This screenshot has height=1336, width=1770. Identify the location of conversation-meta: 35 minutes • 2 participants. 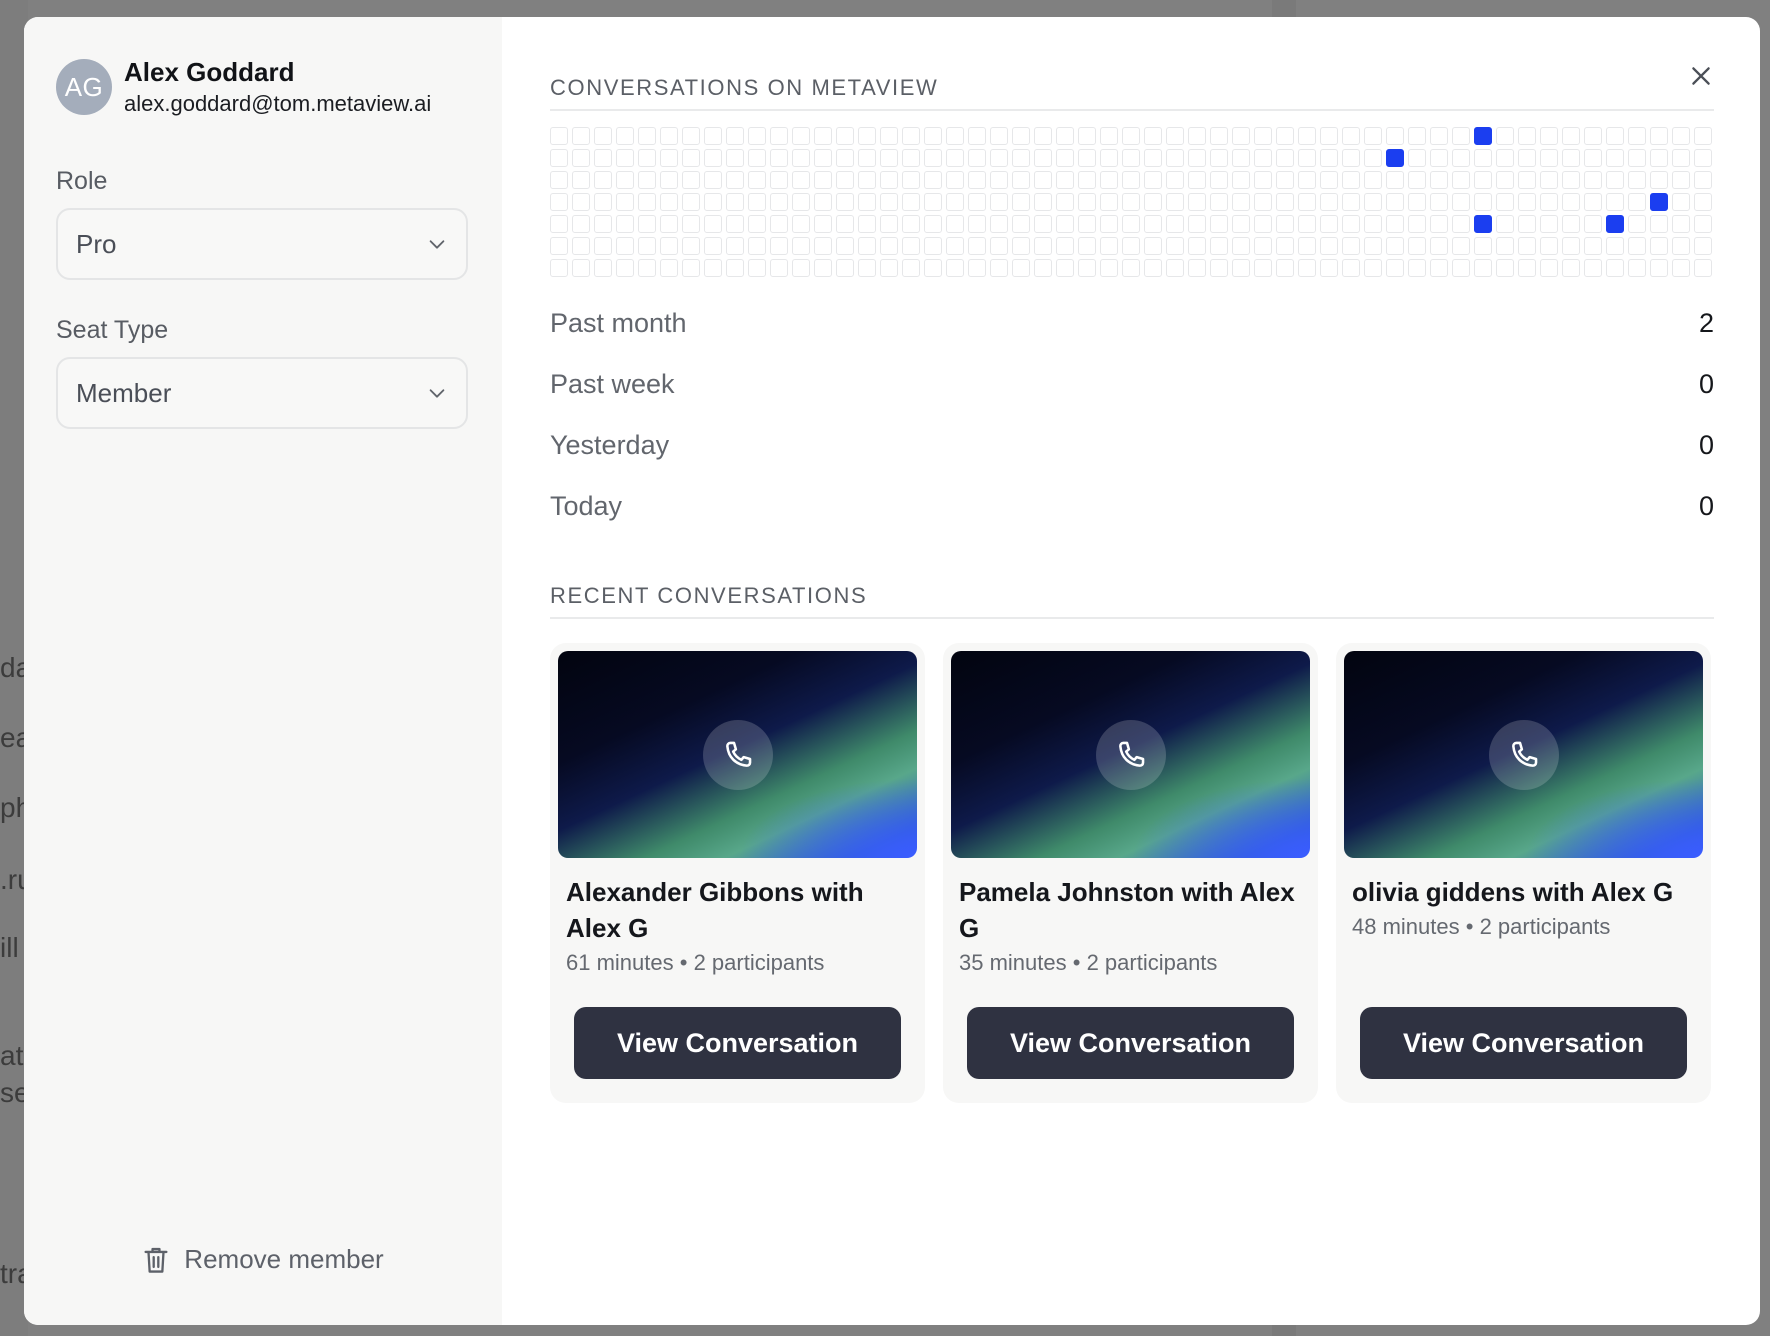
(1088, 962).